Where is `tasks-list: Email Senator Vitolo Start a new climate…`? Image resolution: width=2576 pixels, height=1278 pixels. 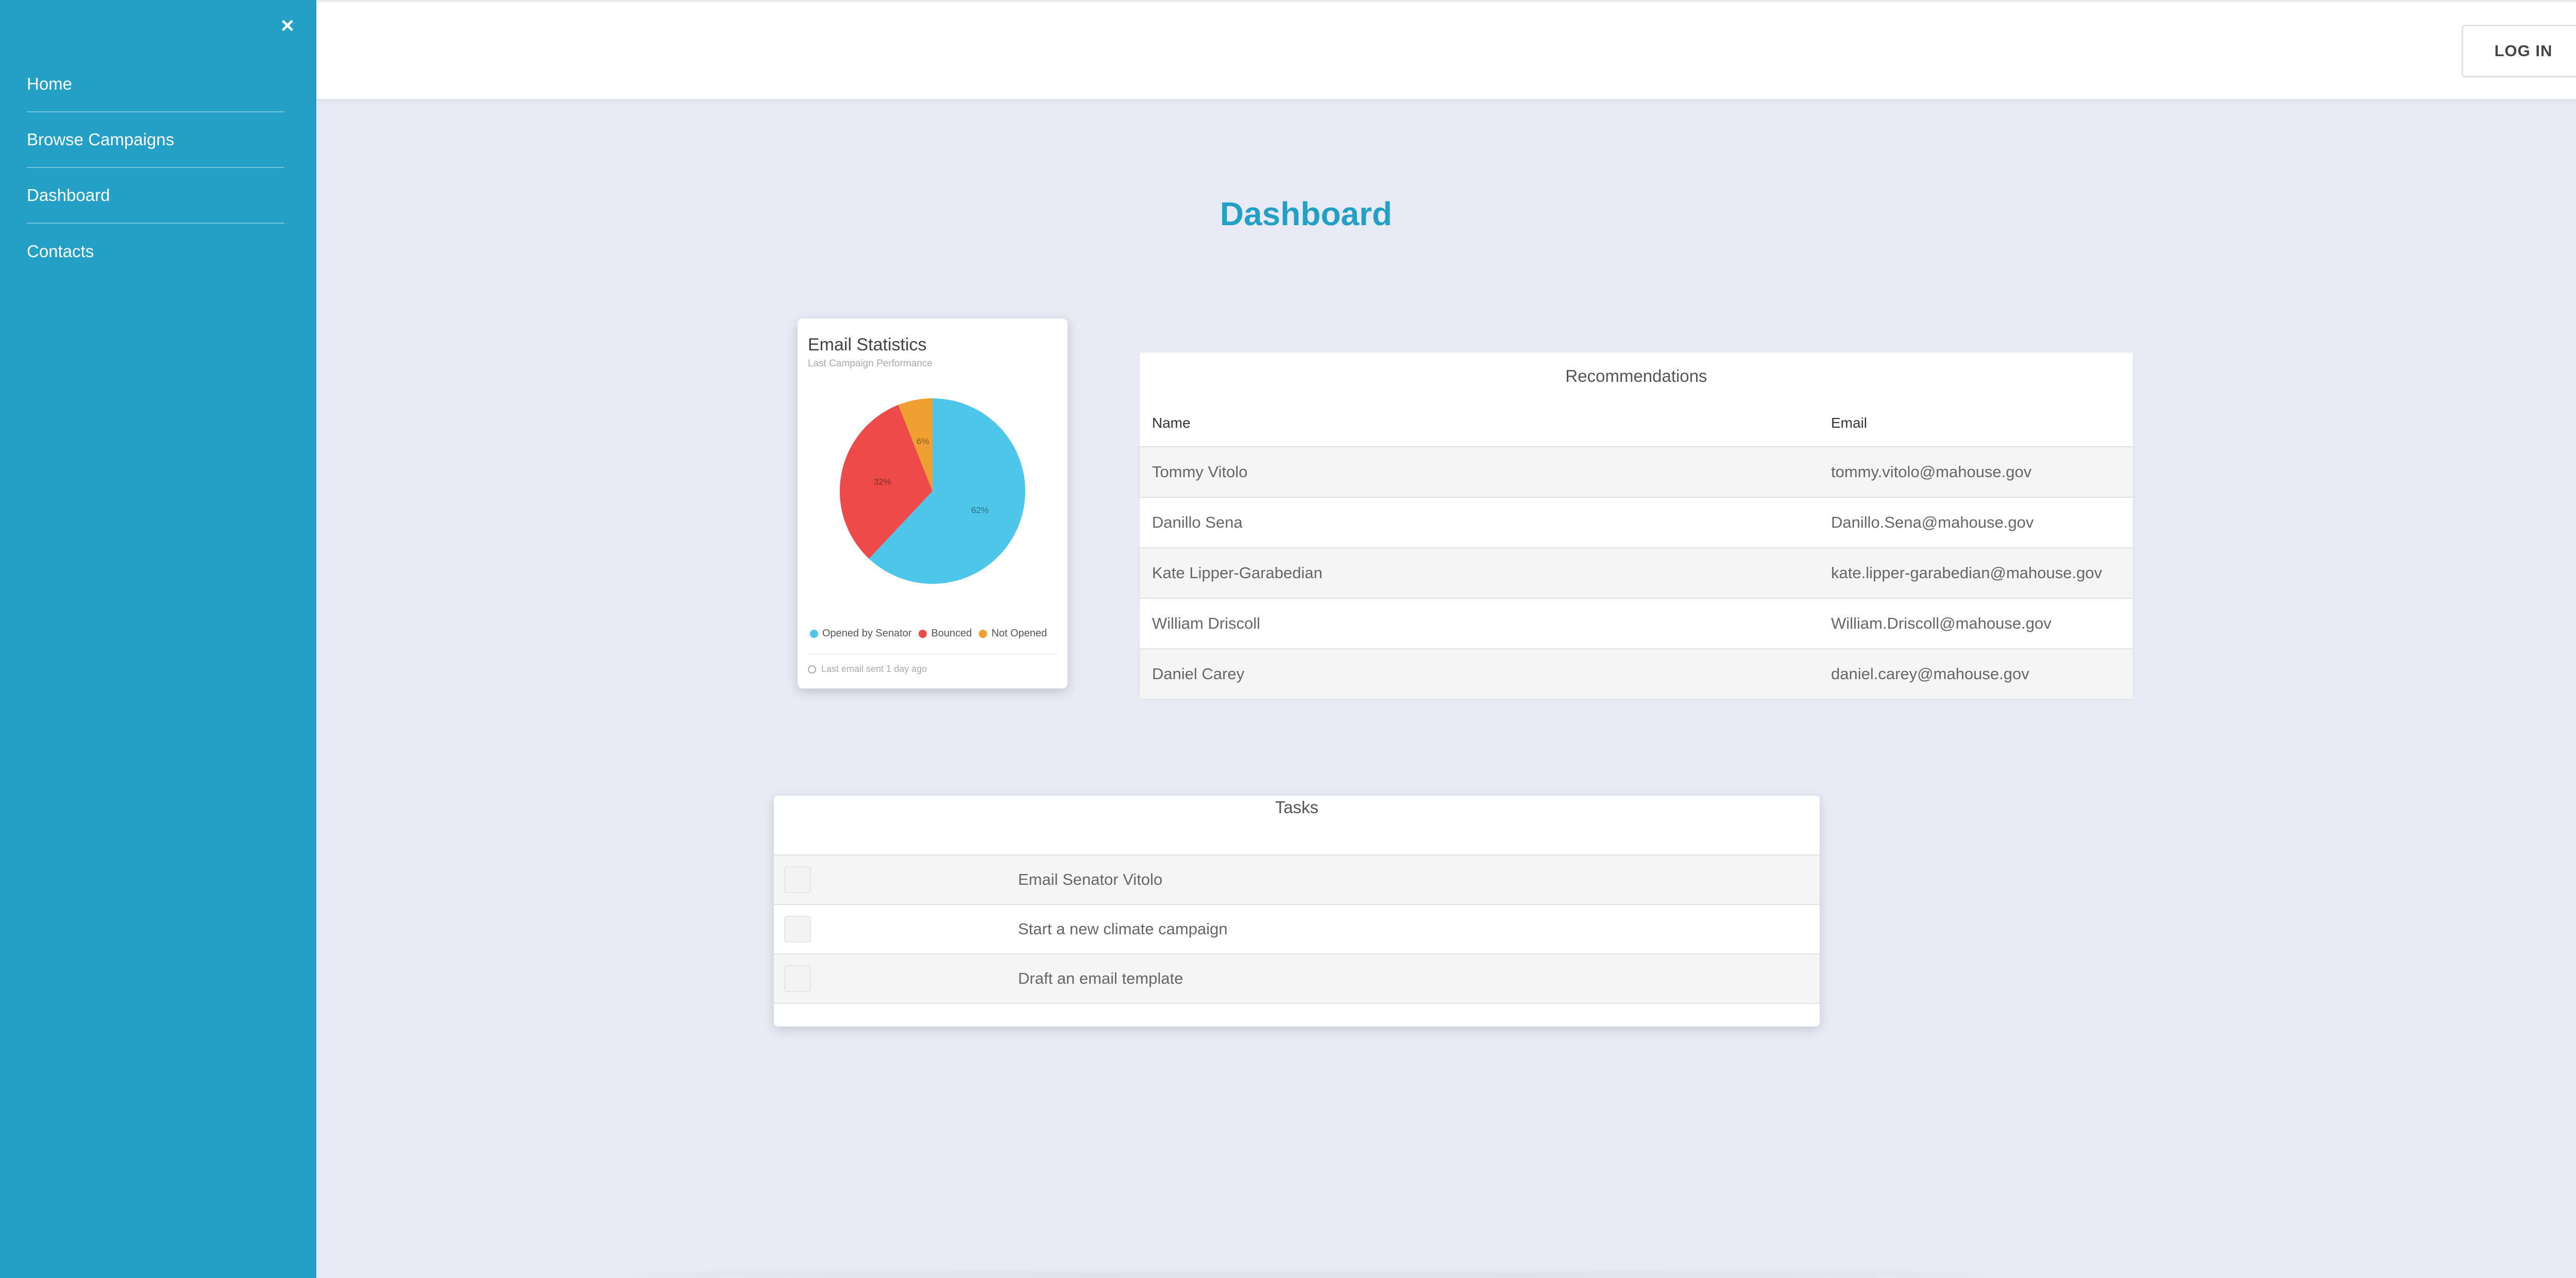 tasks-list: Email Senator Vitolo Start a new climate… is located at coordinates (1297, 930).